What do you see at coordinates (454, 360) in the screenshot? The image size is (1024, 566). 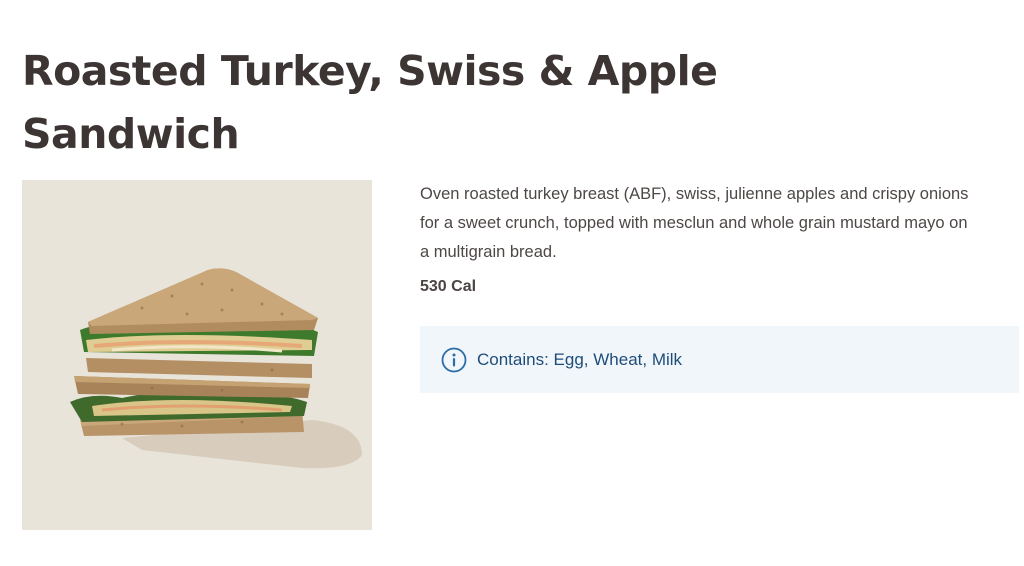 I see `info-icon` at bounding box center [454, 360].